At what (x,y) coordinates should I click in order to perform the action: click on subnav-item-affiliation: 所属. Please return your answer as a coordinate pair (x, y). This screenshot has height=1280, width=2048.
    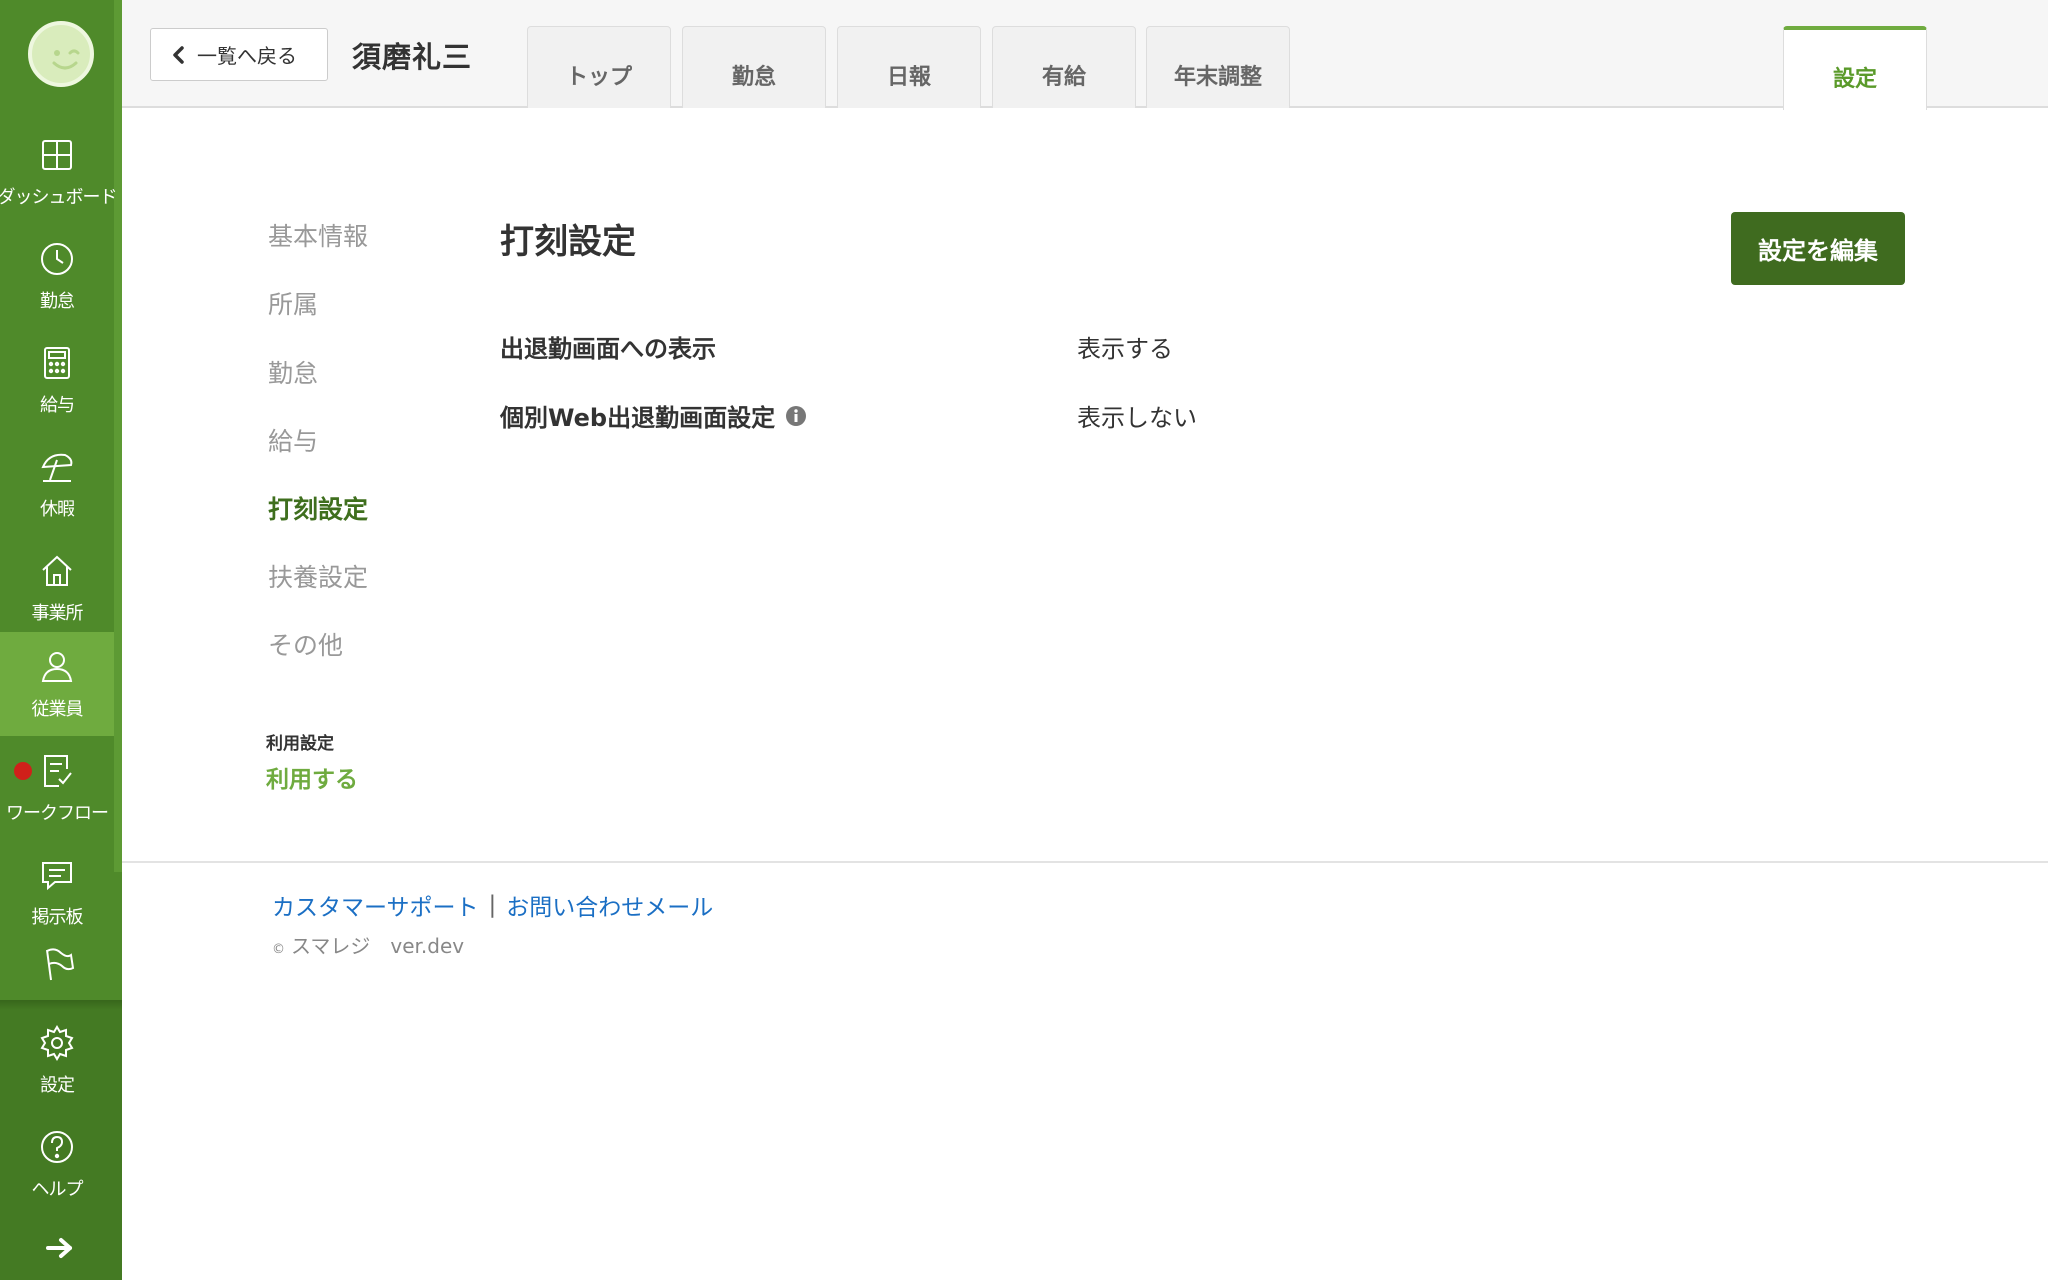
    Looking at the image, I should click on (293, 303).